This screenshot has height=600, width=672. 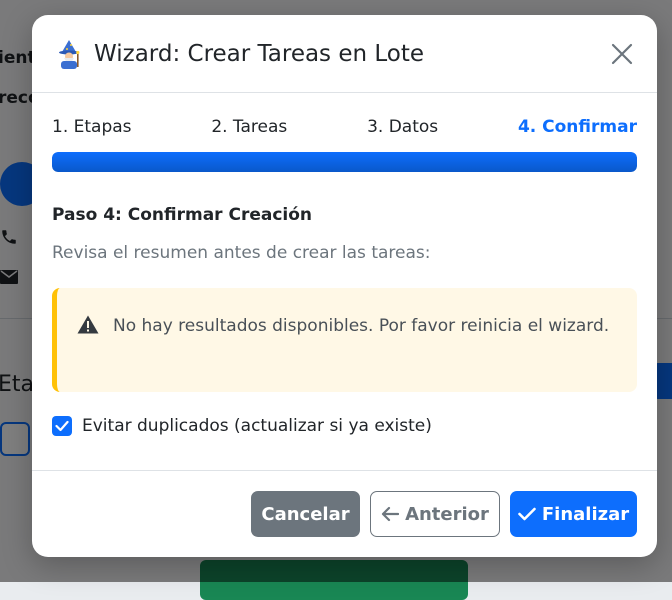 What do you see at coordinates (447, 514) in the screenshot?
I see `previous-label: Anterior` at bounding box center [447, 514].